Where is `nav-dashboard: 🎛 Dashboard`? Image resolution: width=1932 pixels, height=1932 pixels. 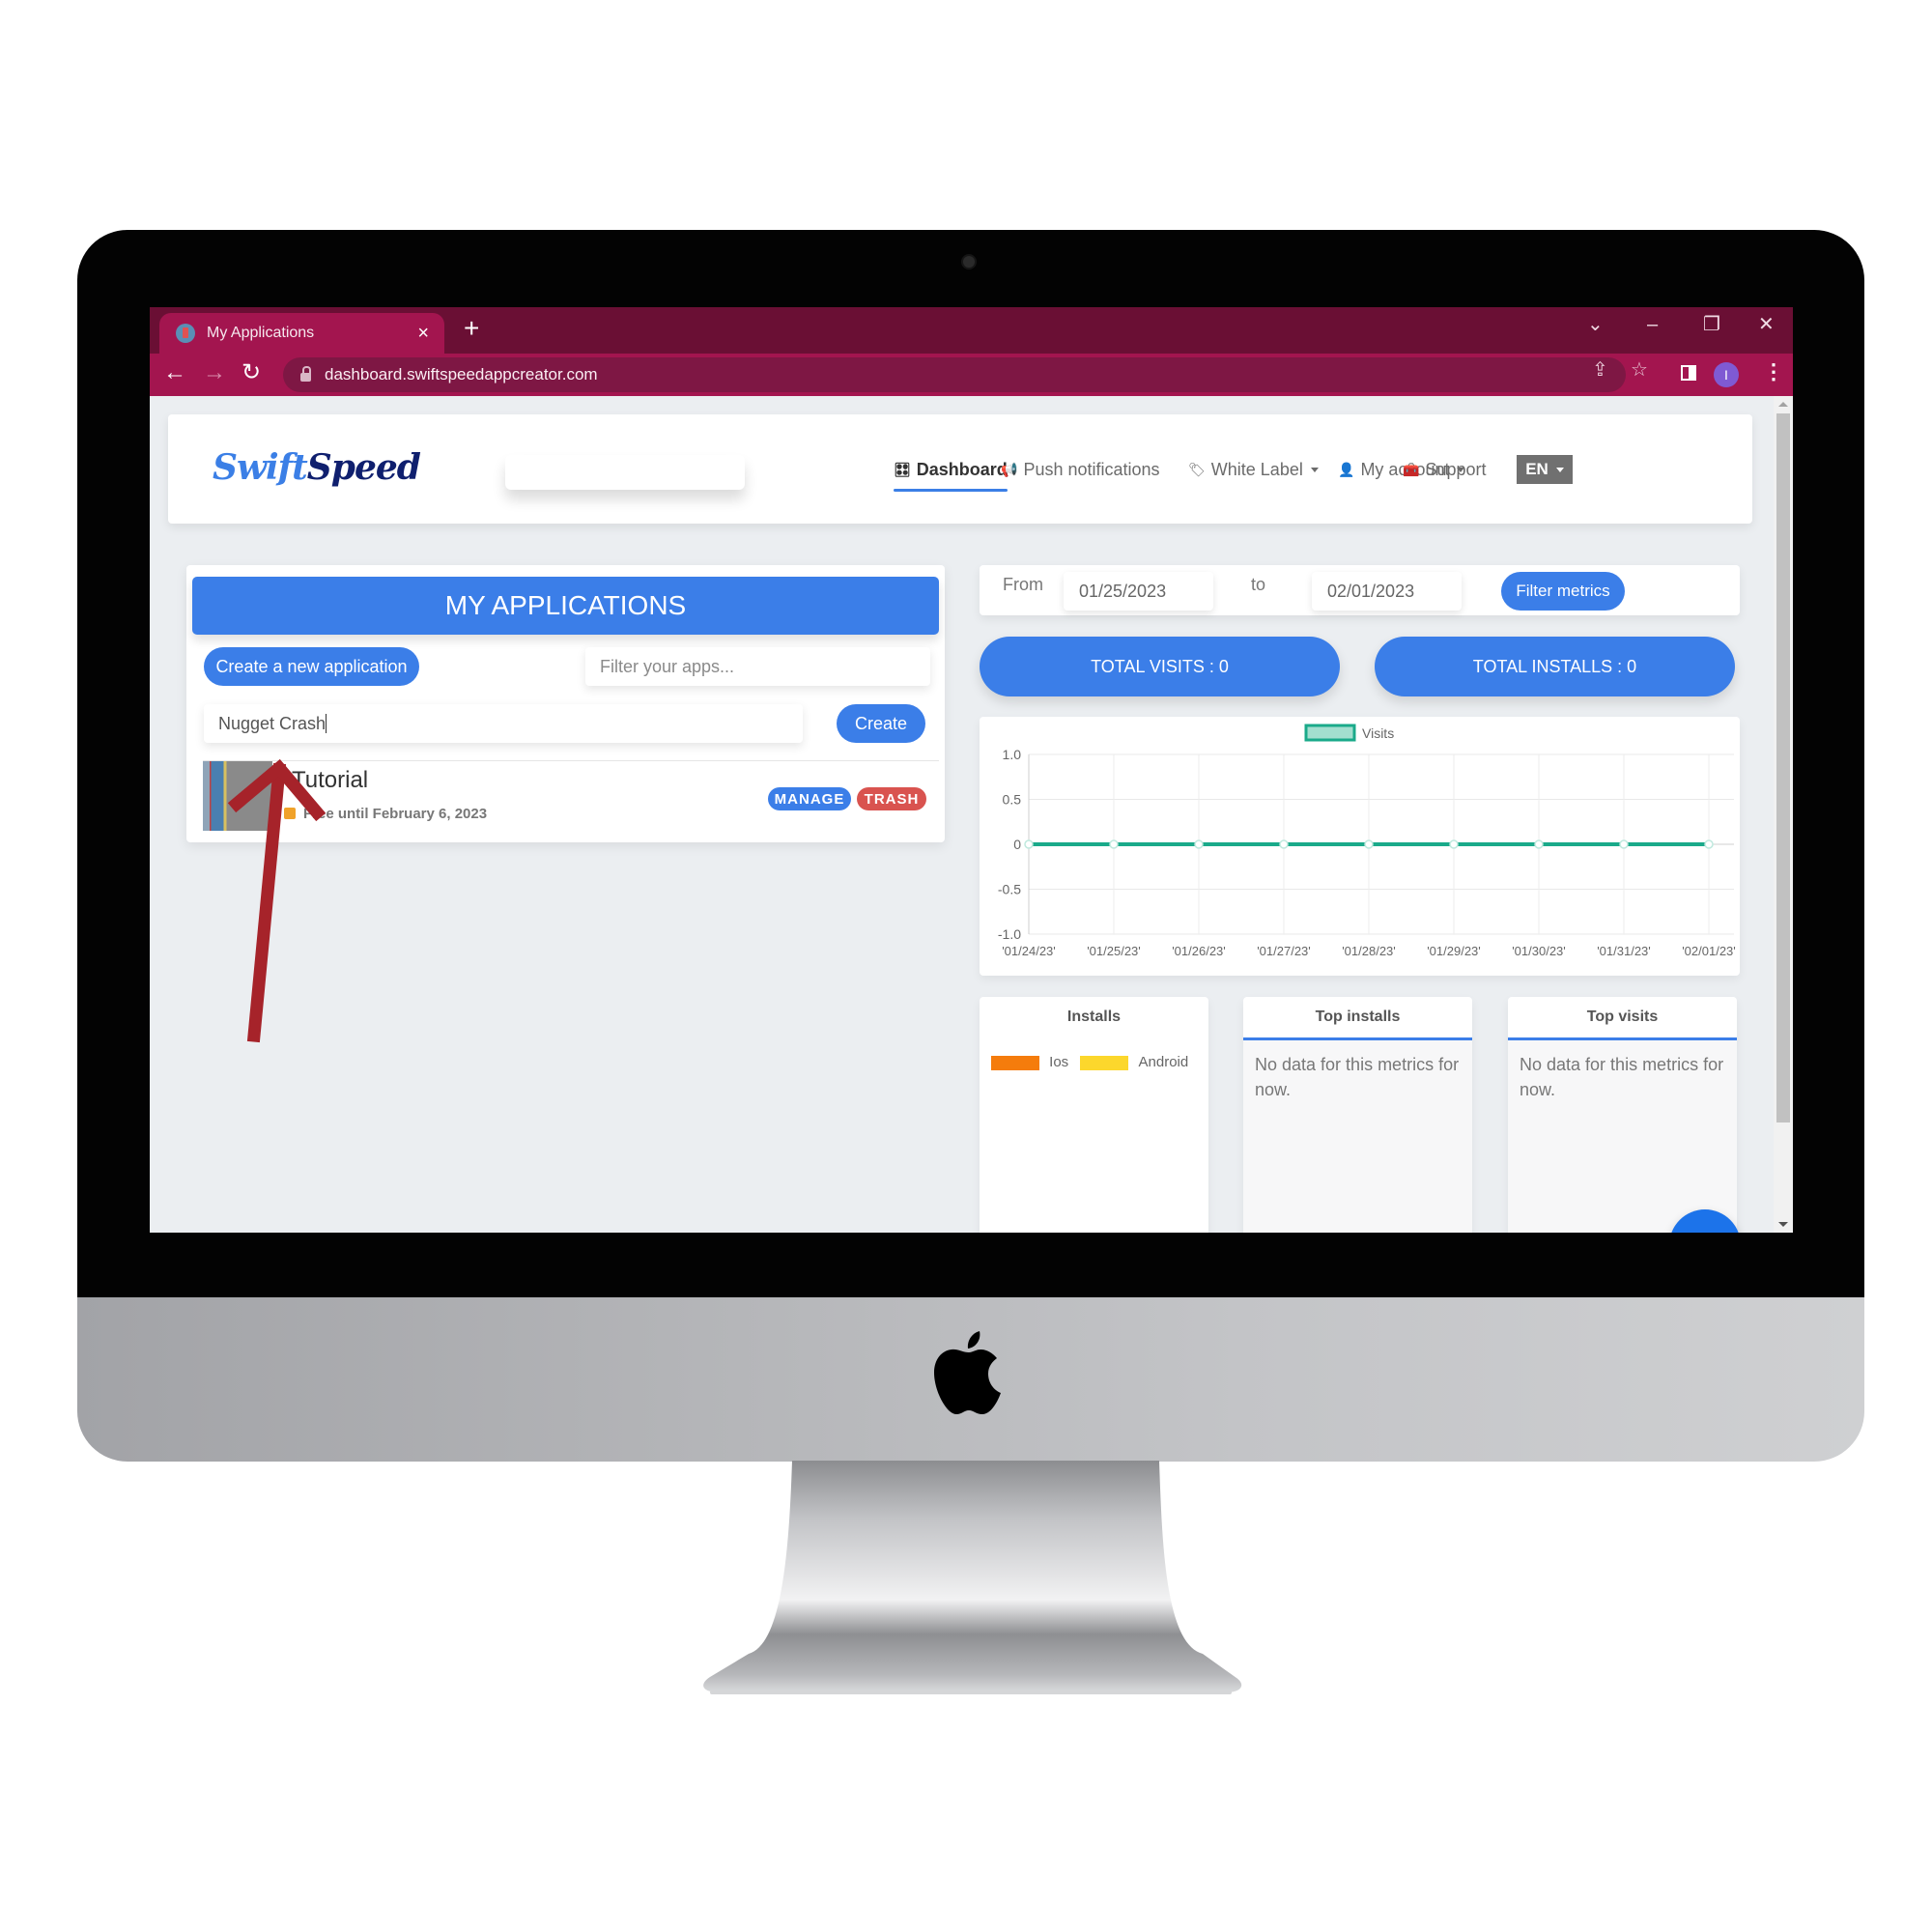
nav-dashboard: 🎛 Dashboard is located at coordinates (951, 476).